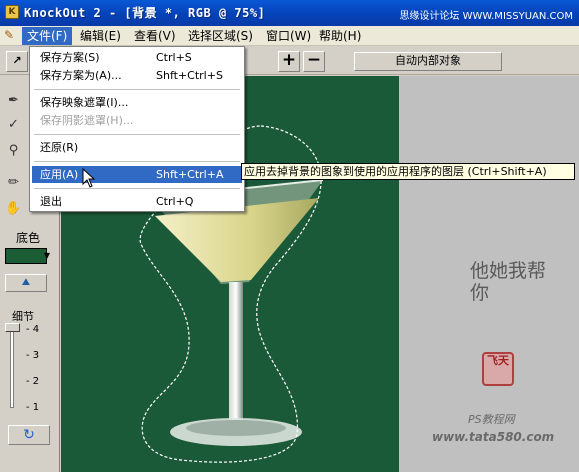  Describe the element at coordinates (11, 35) in the screenshot. I see `document-icon: ✎` at that location.